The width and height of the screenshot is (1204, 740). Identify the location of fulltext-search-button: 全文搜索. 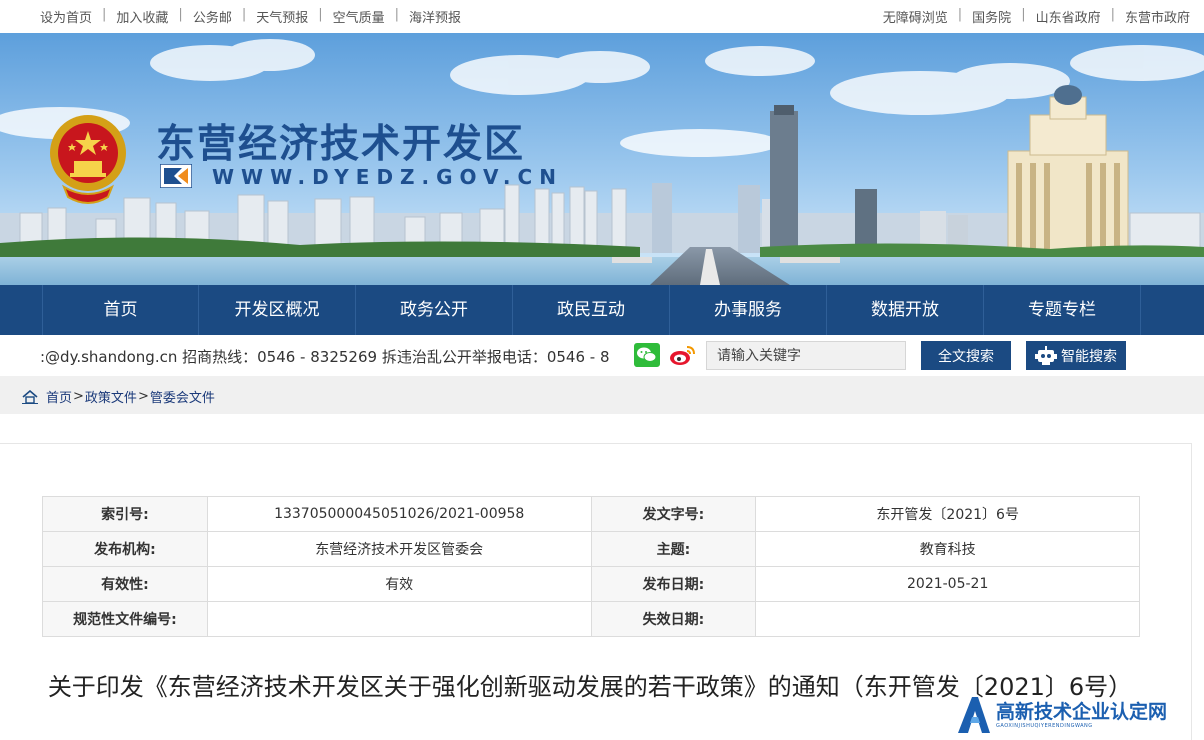
(966, 355).